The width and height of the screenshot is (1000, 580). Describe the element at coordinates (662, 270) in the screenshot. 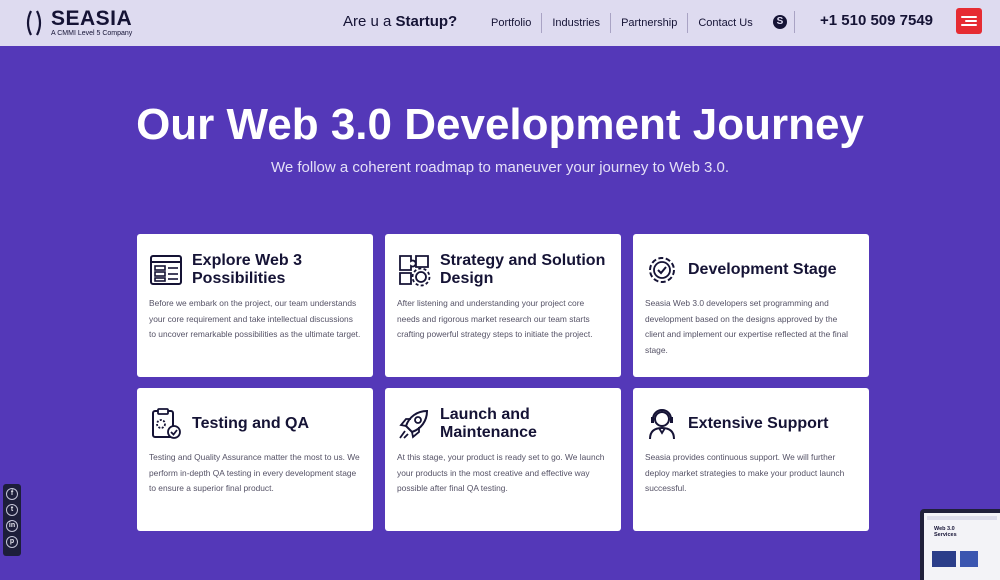

I see `gear-check-icon` at that location.